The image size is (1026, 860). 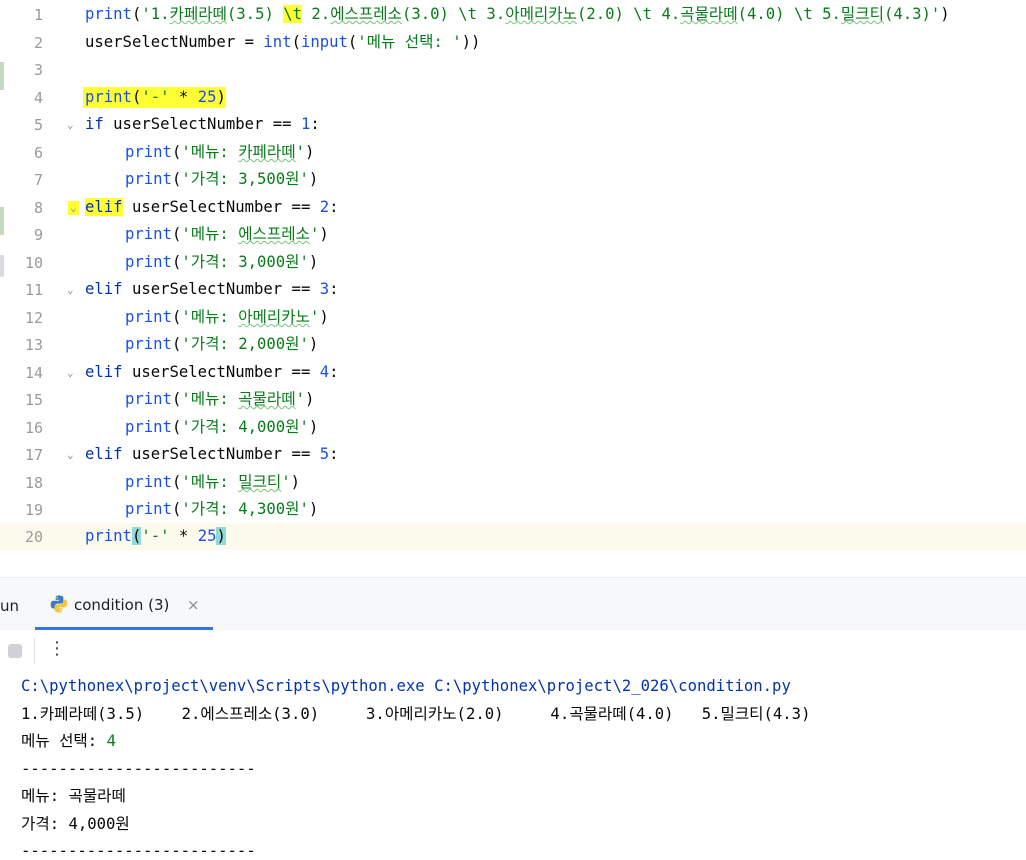 What do you see at coordinates (38, 98) in the screenshot?
I see `line-number: 4` at bounding box center [38, 98].